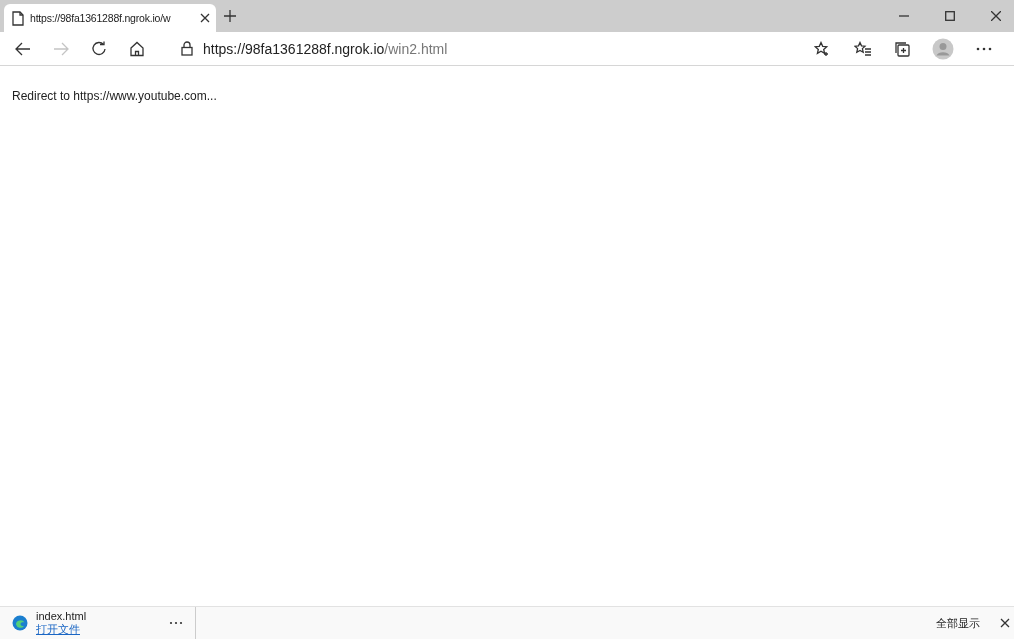 The height and width of the screenshot is (639, 1014). I want to click on maximize-icon, so click(950, 16).